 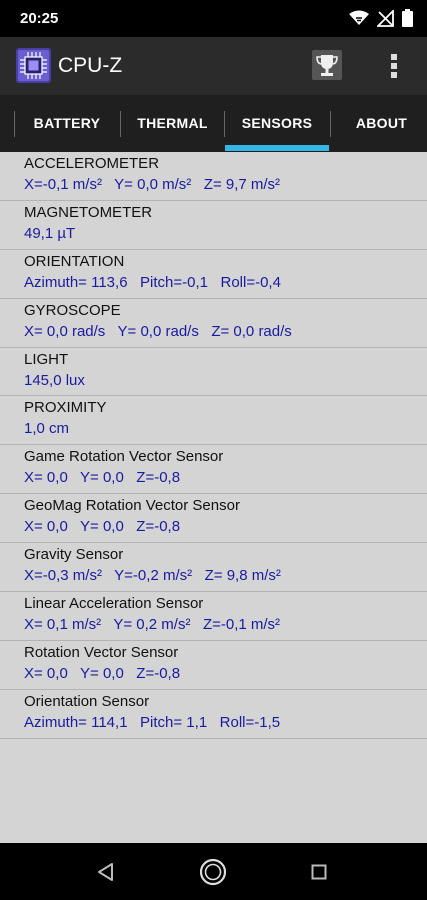 I want to click on status-icons, so click(x=381, y=18).